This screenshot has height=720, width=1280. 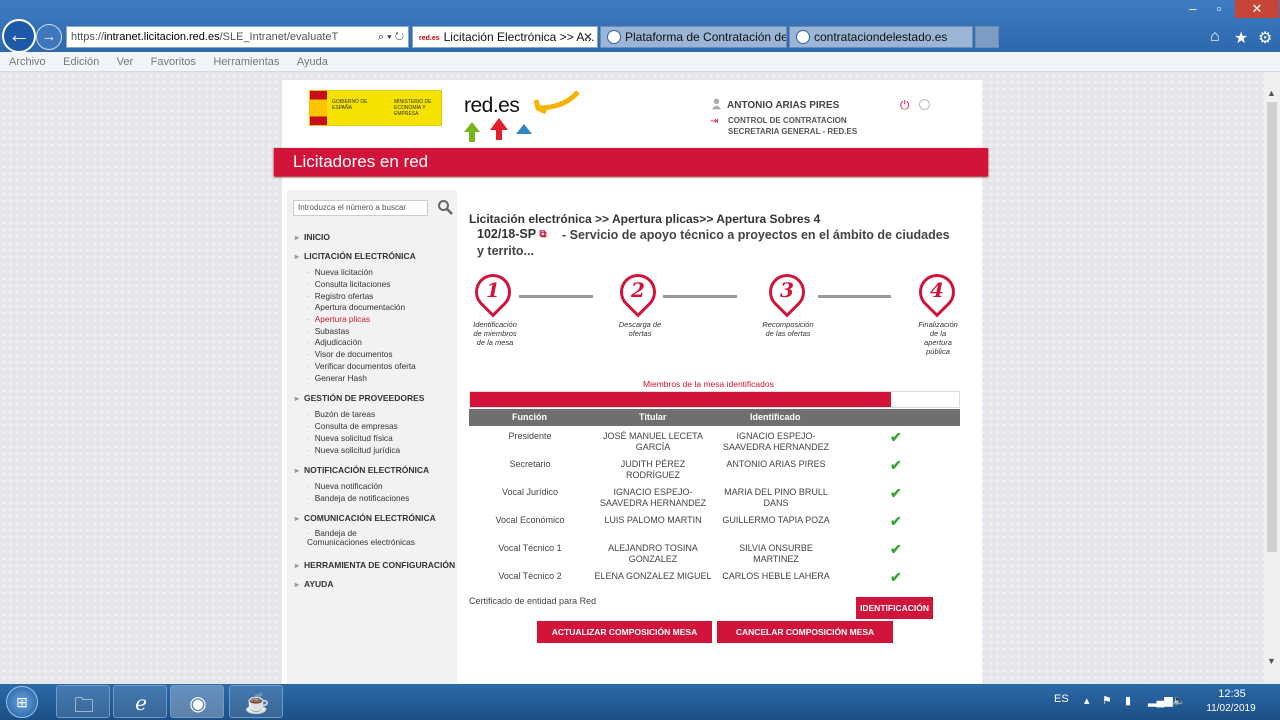 What do you see at coordinates (530, 548) in the screenshot?
I see `cell-funcion: Vocal Técnico 1` at bounding box center [530, 548].